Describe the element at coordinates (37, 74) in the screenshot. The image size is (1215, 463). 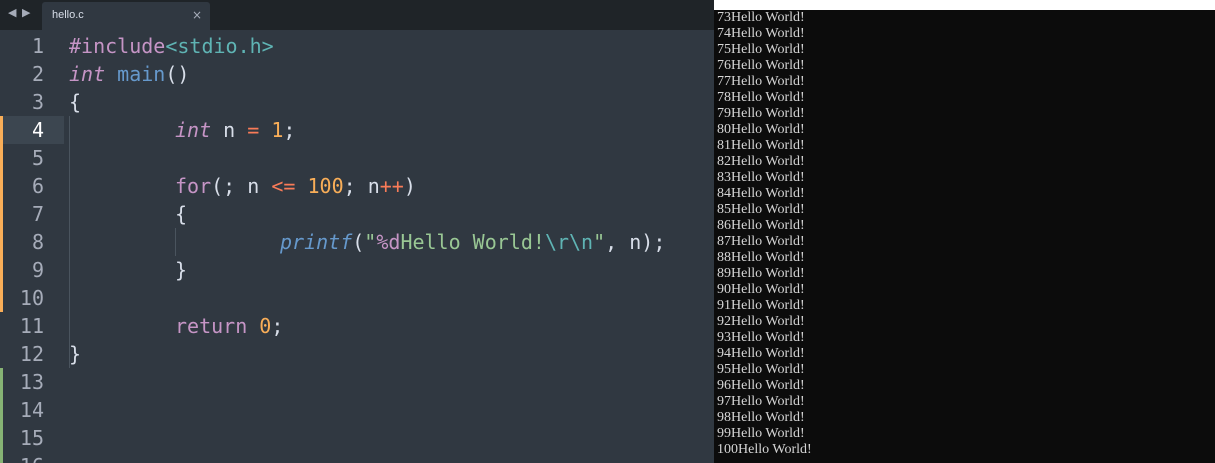
I see `line-number: 2` at that location.